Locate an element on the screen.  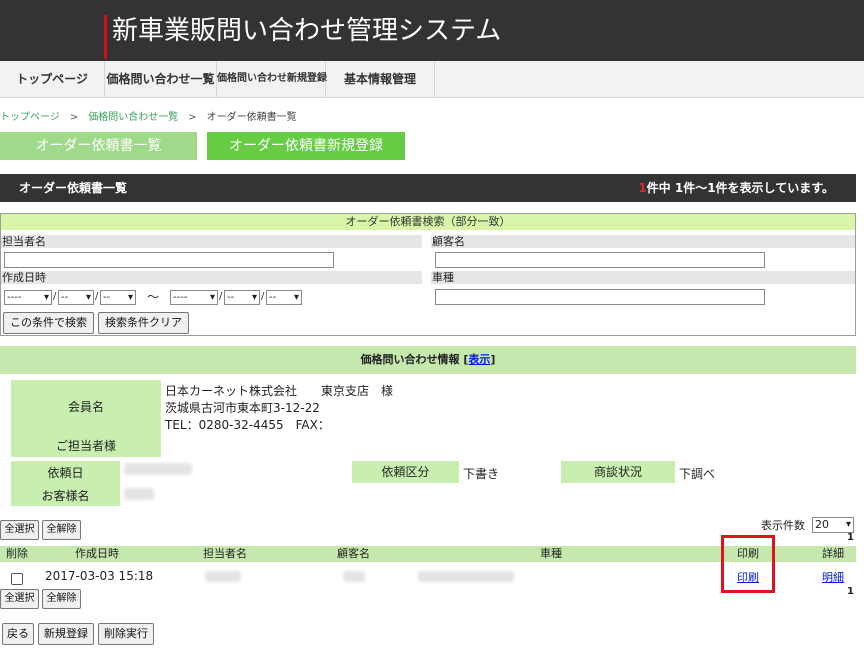
customer-name-input is located at coordinates (600, 260).